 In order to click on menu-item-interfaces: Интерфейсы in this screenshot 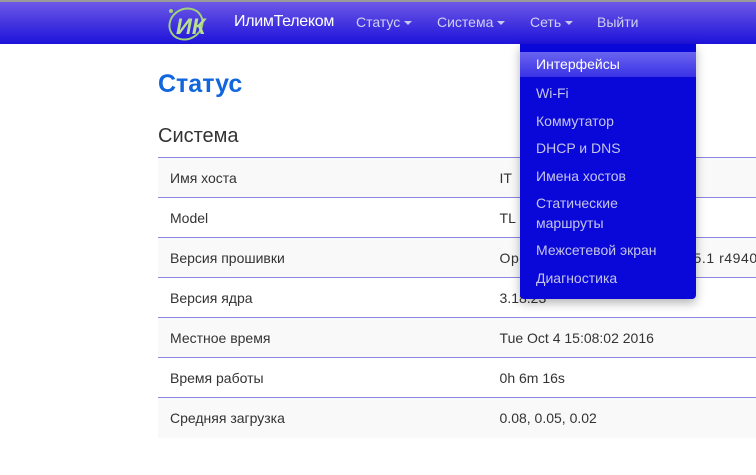, I will do `click(608, 64)`.